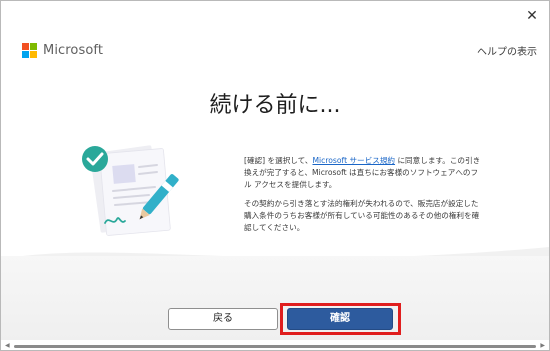 This screenshot has width=550, height=351. I want to click on close-button: ✕, so click(532, 16).